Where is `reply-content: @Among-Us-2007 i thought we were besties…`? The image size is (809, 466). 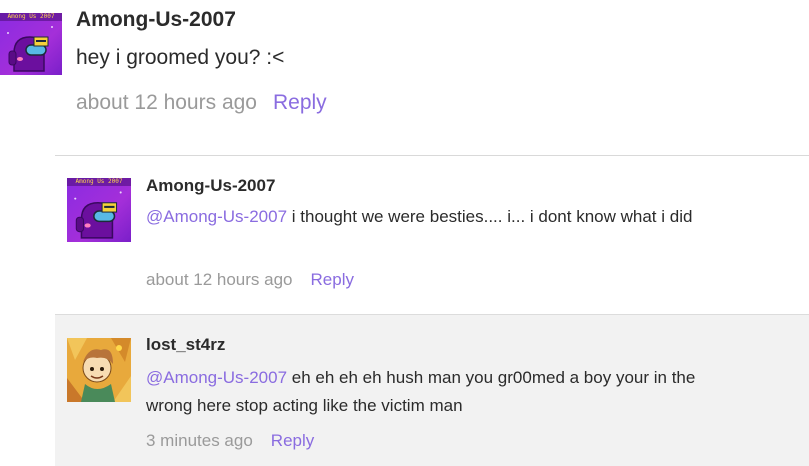
reply-content: @Among-Us-2007 i thought we were besties… is located at coordinates (441, 217).